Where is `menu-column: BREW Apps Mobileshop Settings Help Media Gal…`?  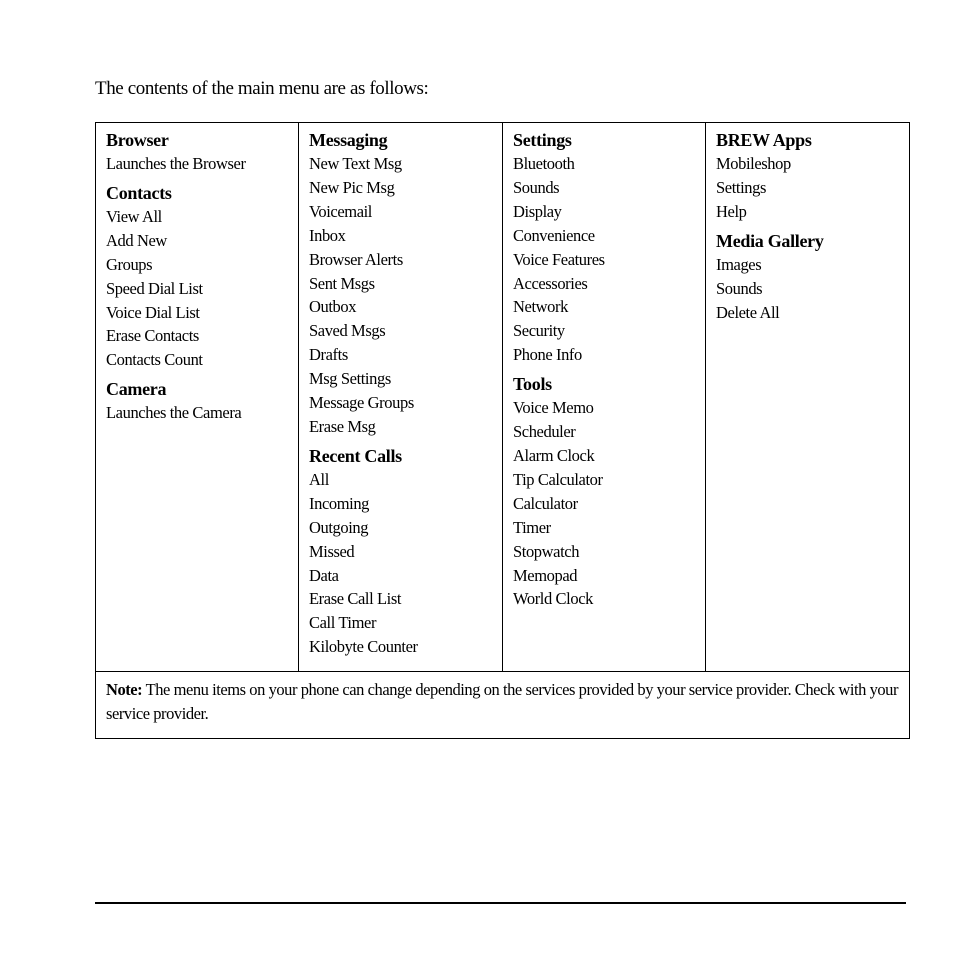
menu-column: BREW Apps Mobileshop Settings Help Media Gal… is located at coordinates (807, 397).